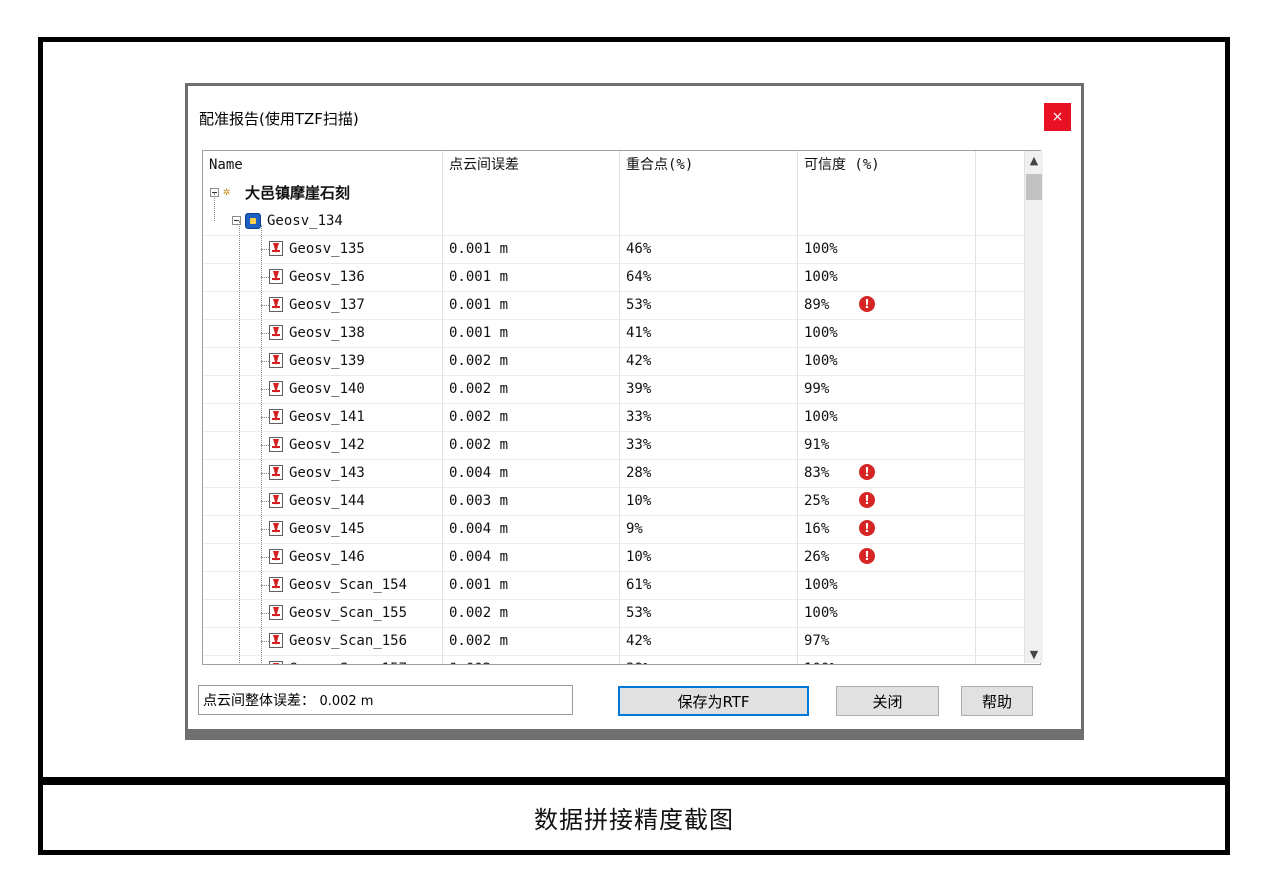 Image resolution: width=1266 pixels, height=895 pixels. Describe the element at coordinates (639, 277) in the screenshot. I see `scan-overlap: 64%` at that location.